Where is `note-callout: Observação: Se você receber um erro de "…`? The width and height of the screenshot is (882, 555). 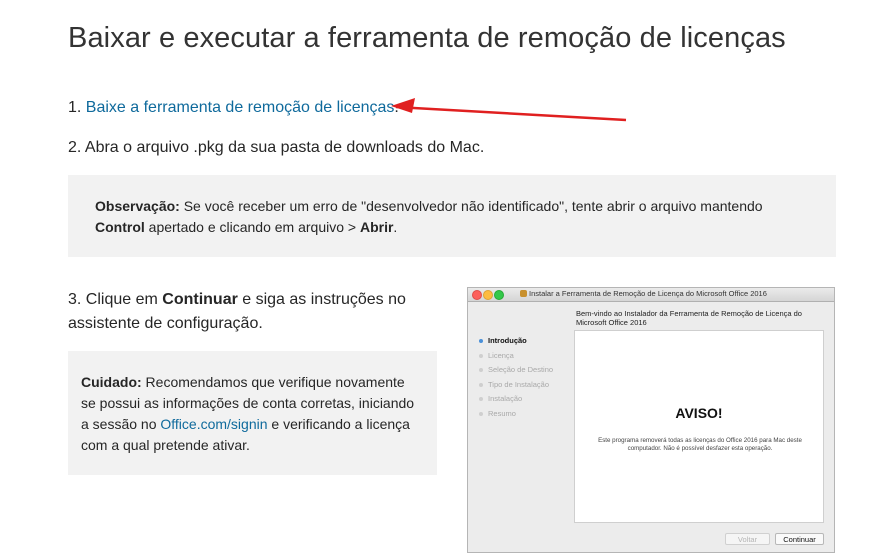 note-callout: Observação: Se você receber um erro de "… is located at coordinates (452, 216).